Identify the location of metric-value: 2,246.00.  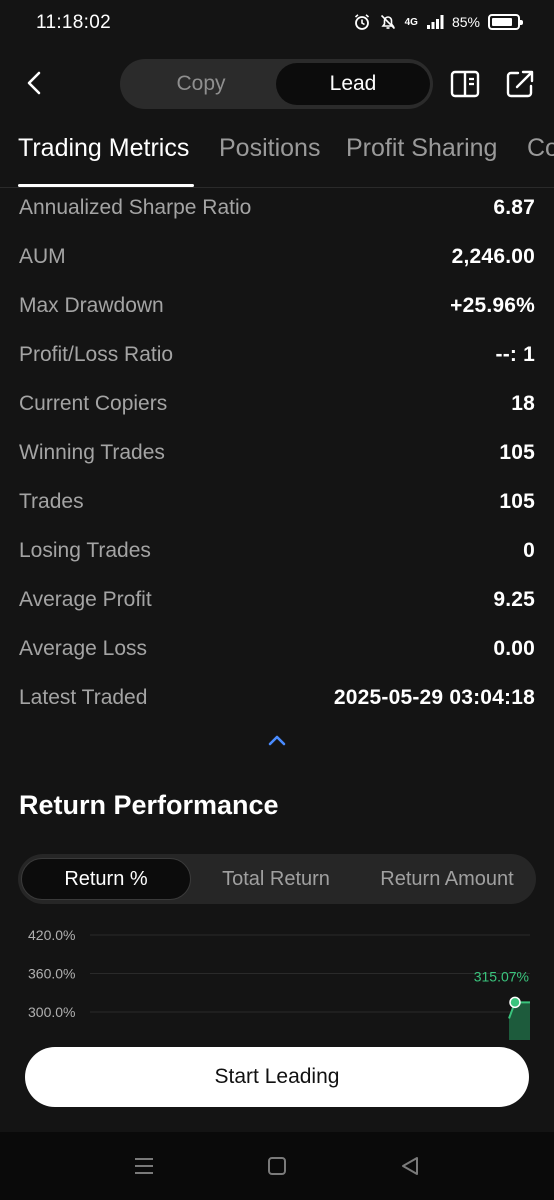
(493, 256).